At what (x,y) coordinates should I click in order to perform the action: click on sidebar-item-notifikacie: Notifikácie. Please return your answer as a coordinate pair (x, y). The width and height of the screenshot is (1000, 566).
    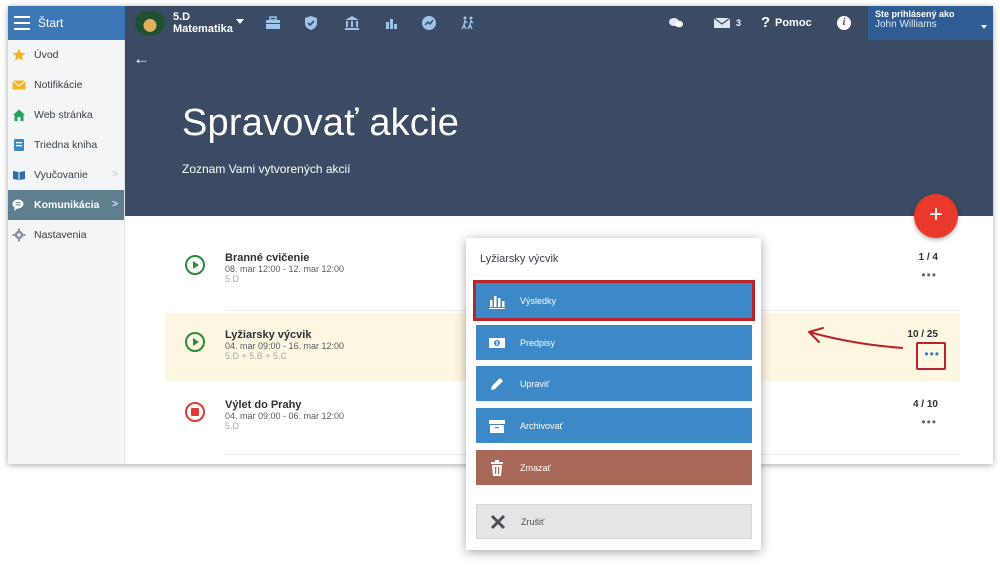
    Looking at the image, I should click on (66, 85).